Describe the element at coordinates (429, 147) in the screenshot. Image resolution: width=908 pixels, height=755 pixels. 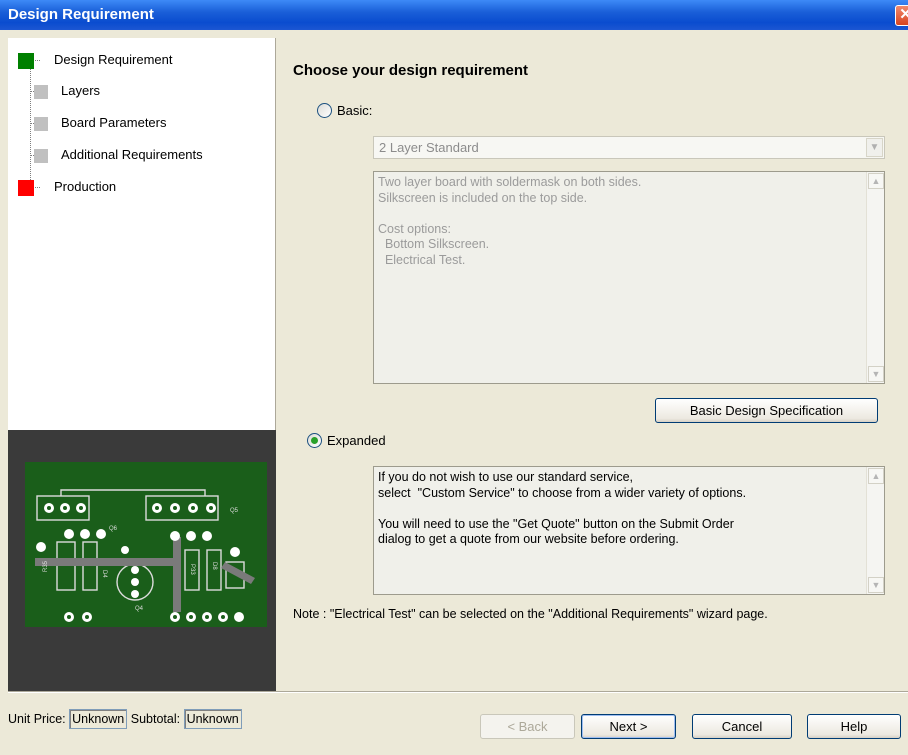
I see `select-value: 2 Layer Standard` at that location.